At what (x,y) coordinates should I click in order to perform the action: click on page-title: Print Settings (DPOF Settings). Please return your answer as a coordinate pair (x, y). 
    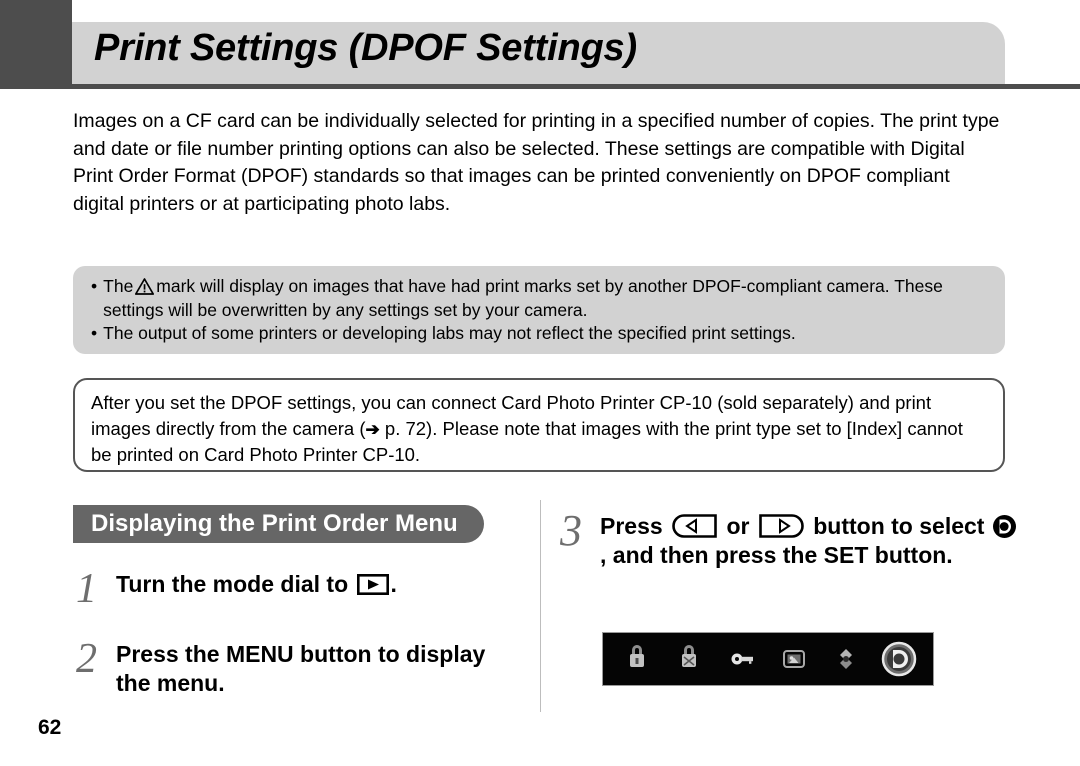
    Looking at the image, I should click on (365, 48).